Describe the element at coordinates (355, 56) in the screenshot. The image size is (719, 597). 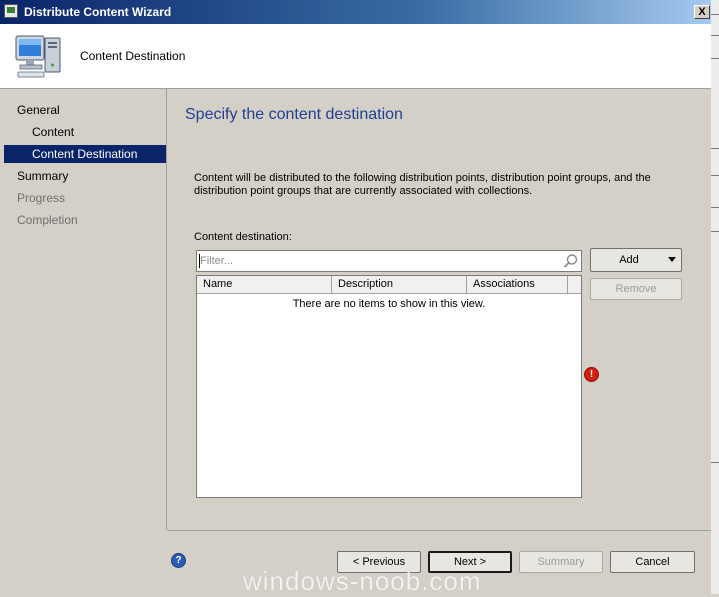
I see `wizard-header: Content Destination` at that location.